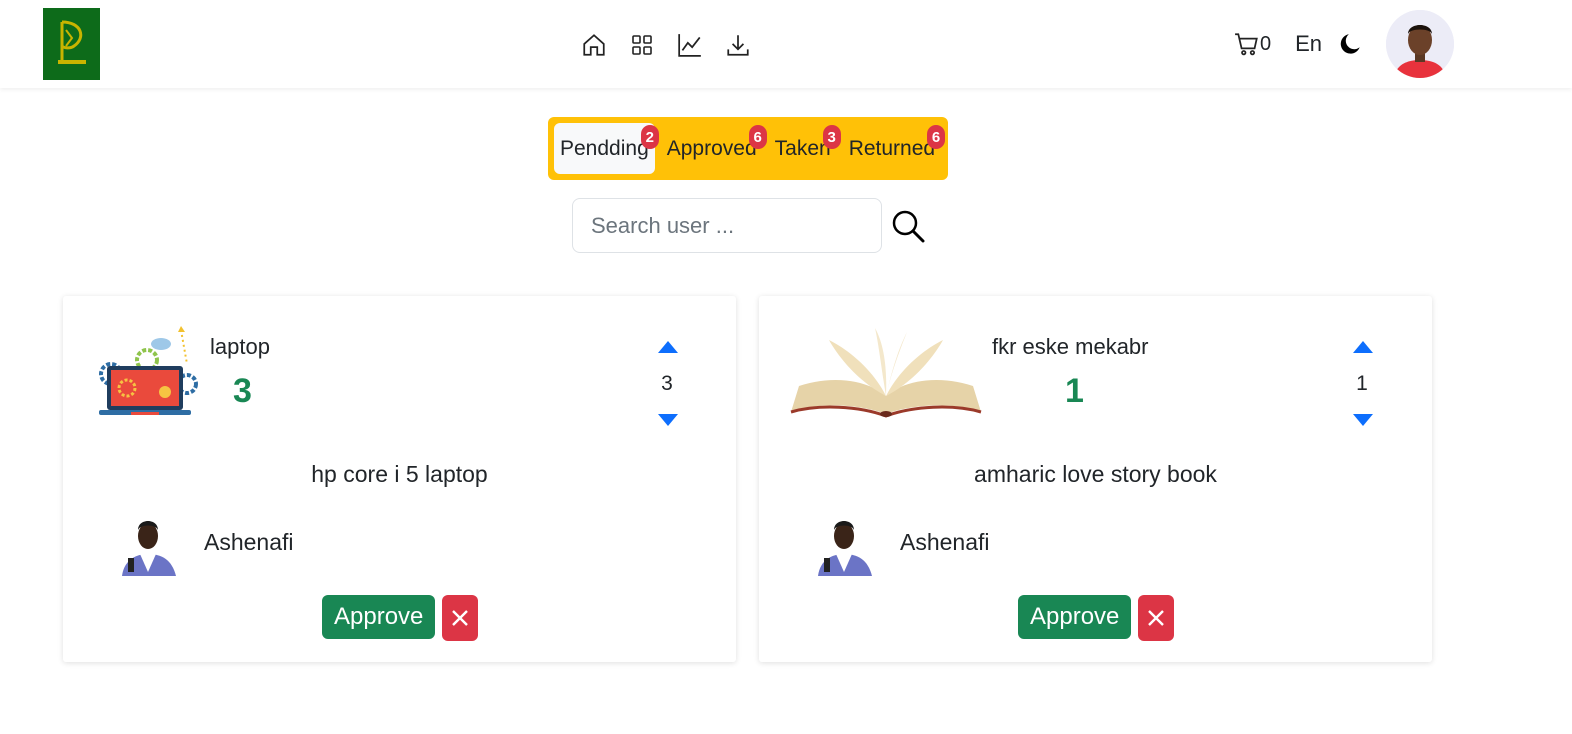 Image resolution: width=1572 pixels, height=734 pixels. What do you see at coordinates (242, 391) in the screenshot?
I see `item-count: 3` at bounding box center [242, 391].